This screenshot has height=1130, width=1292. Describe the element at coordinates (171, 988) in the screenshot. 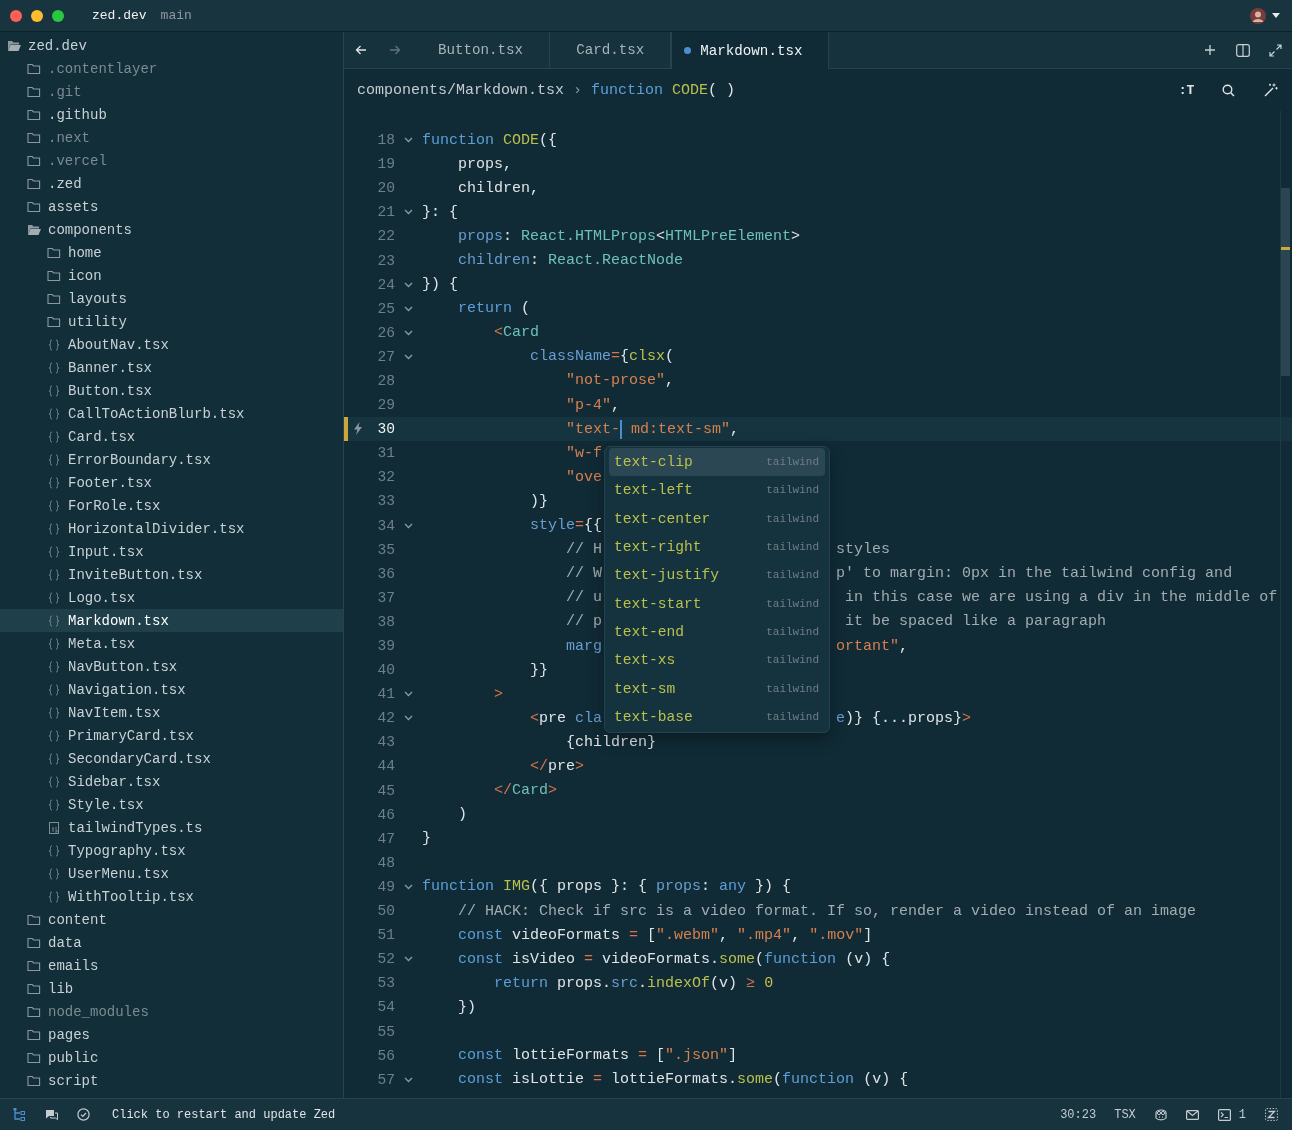

I see `tree-item: lib` at that location.